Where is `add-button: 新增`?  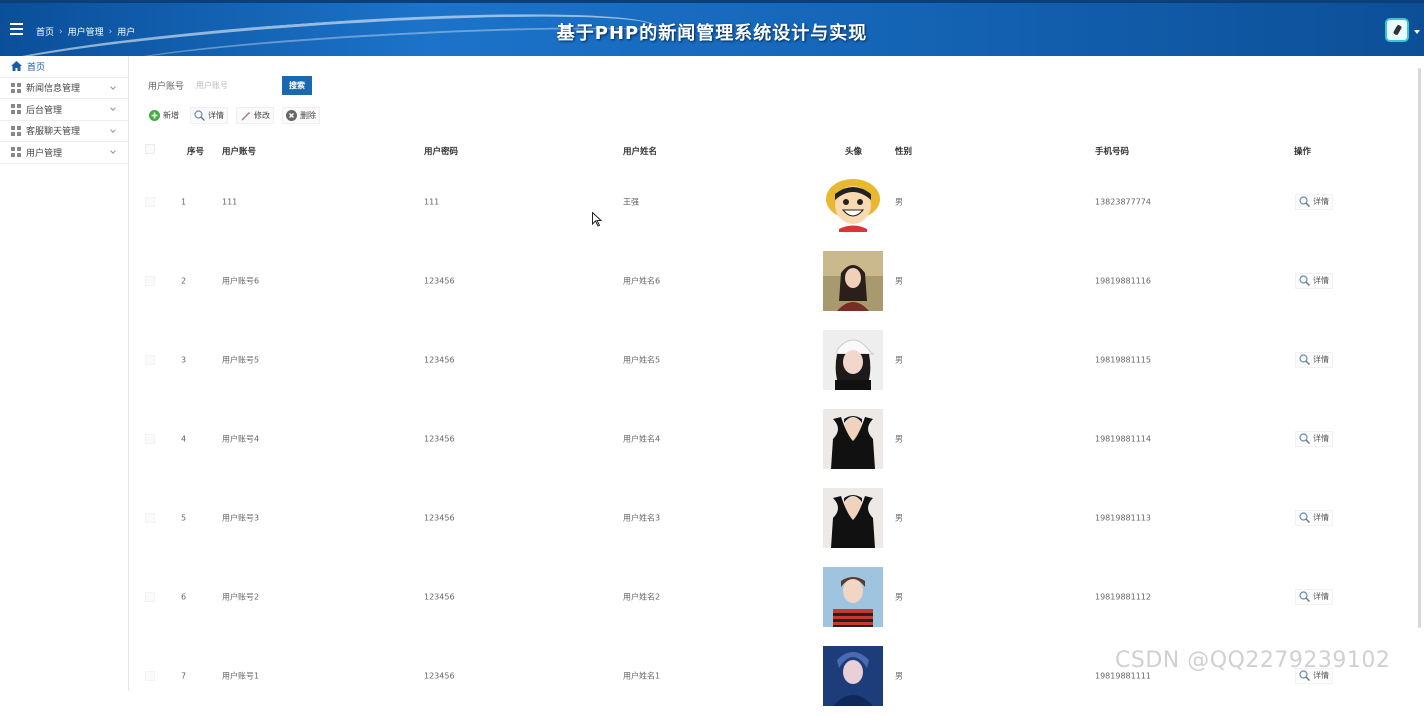 add-button: 新增 is located at coordinates (164, 115).